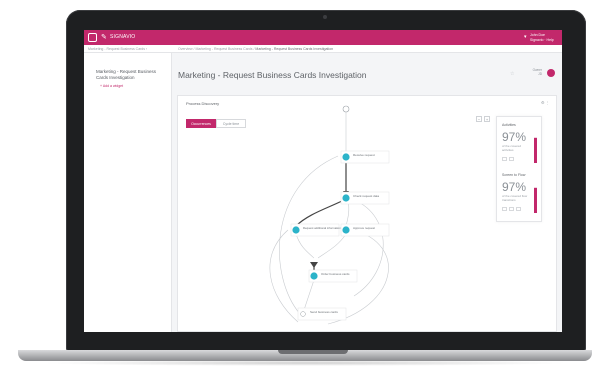 This screenshot has width=606, height=371. I want to click on node-label: Receive request, so click(364, 155).